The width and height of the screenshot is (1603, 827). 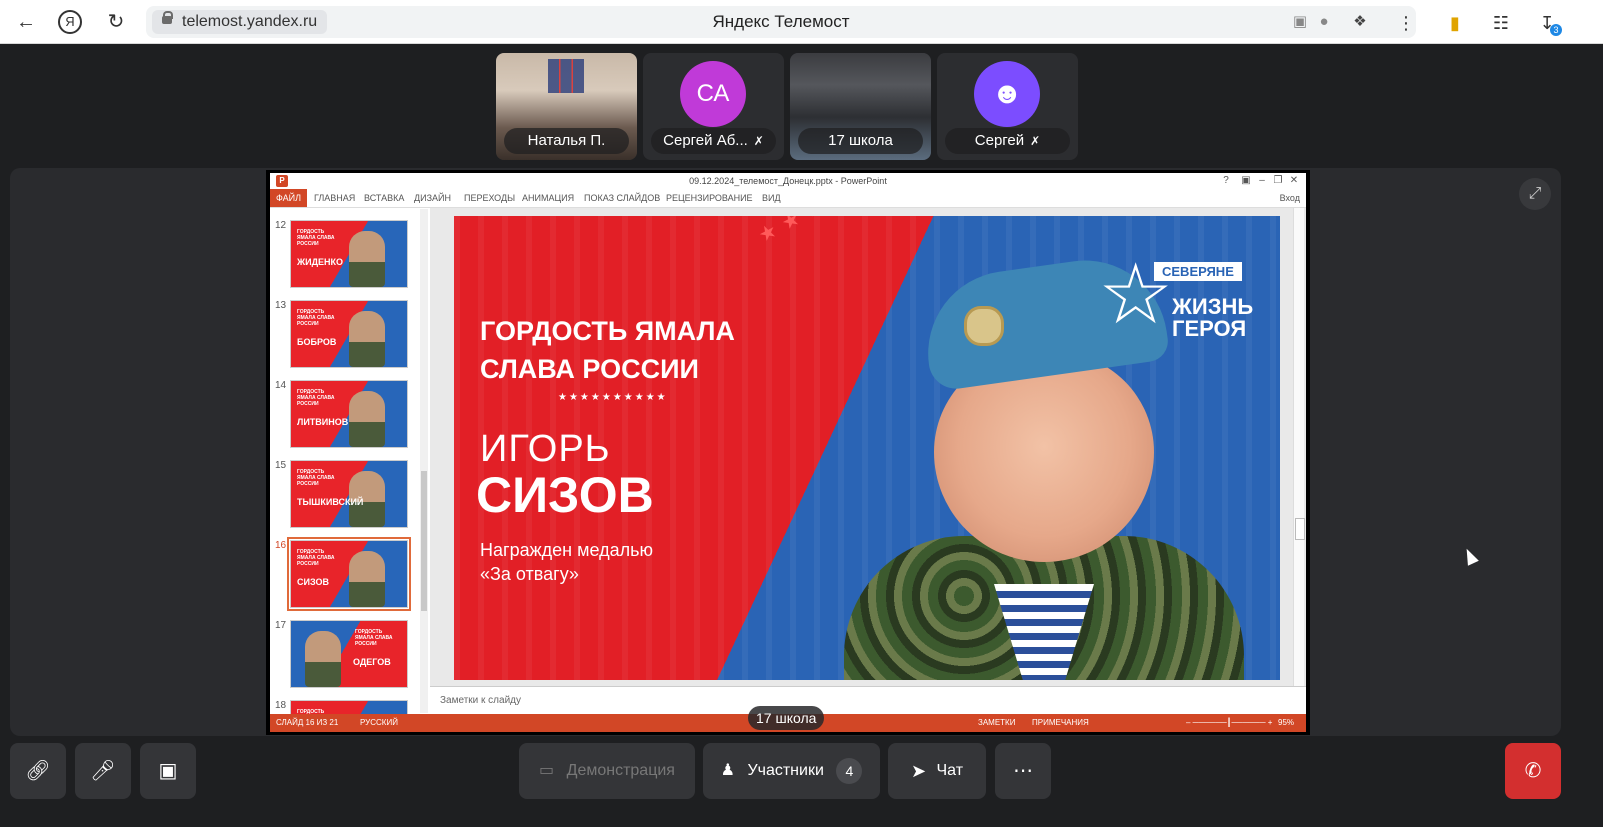 I want to click on camera-button: ▣, so click(x=168, y=771).